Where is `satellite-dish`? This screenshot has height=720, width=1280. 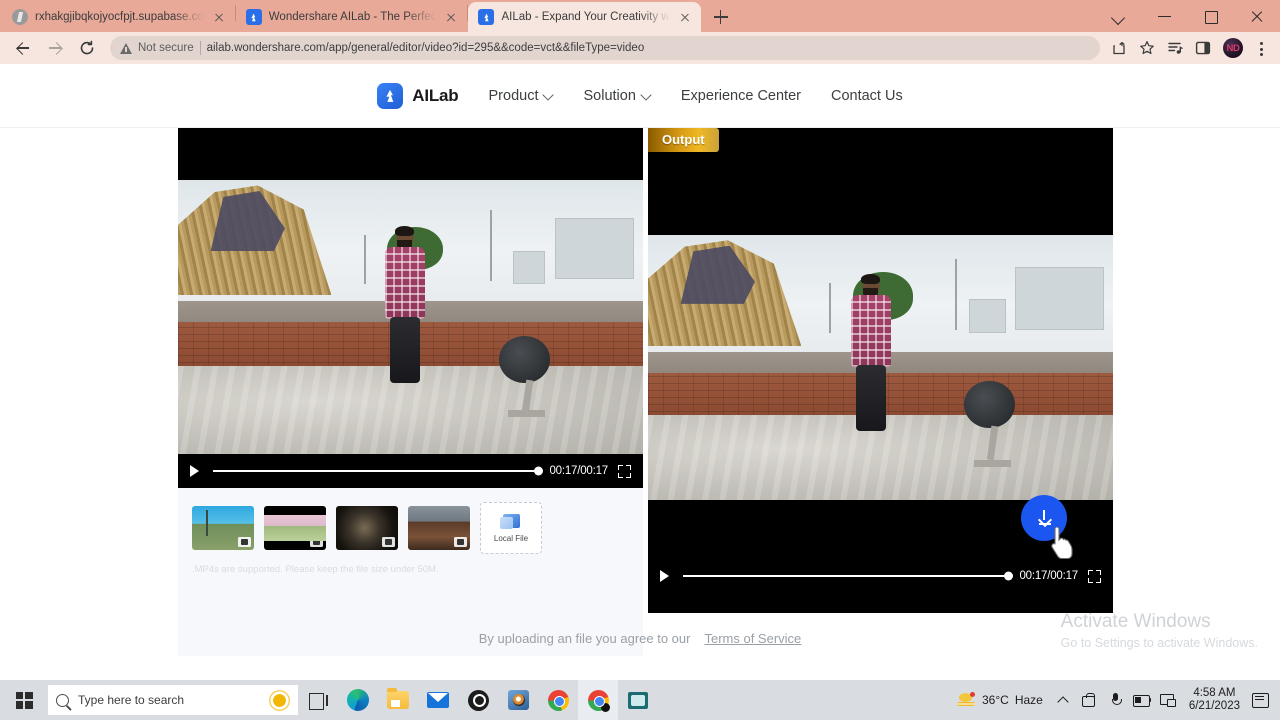 satellite-dish is located at coordinates (524, 359).